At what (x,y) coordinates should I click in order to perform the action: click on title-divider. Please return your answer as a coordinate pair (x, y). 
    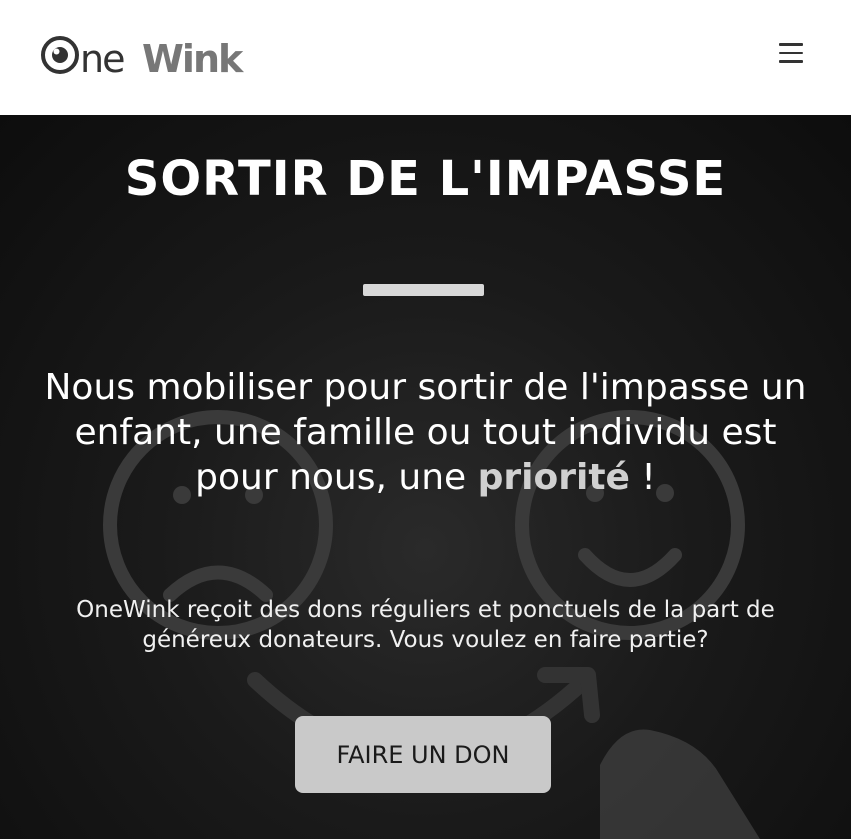
    Looking at the image, I should click on (423, 290).